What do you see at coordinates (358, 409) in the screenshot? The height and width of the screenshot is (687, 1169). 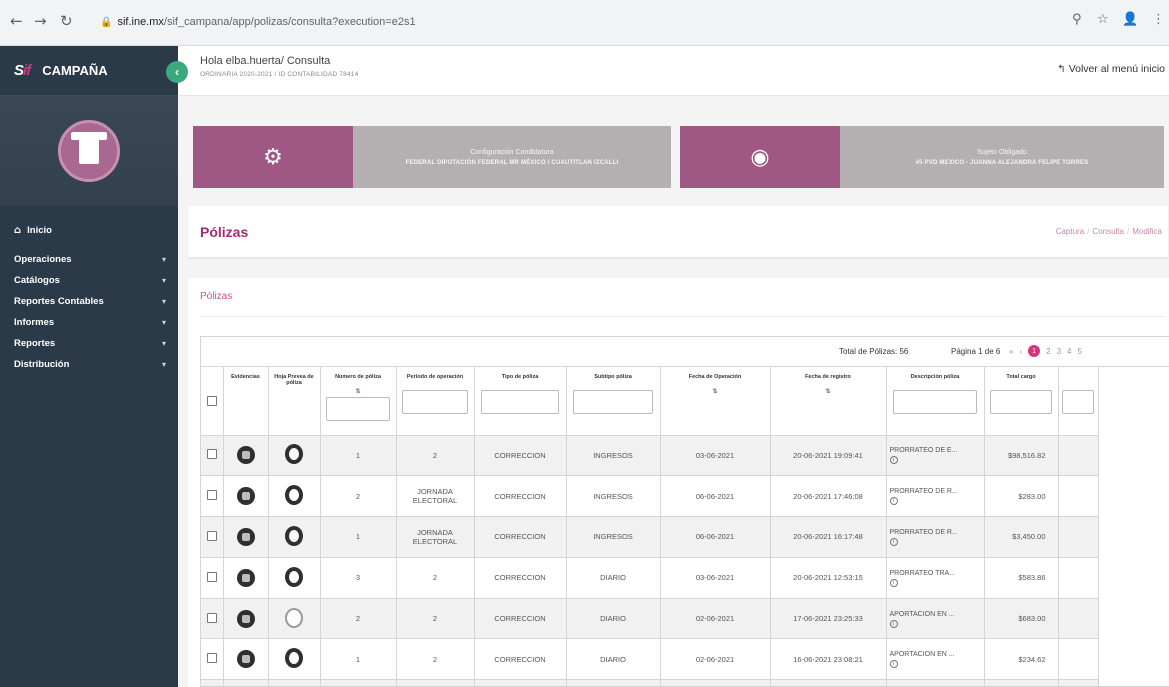 I see `numero-filter-input` at bounding box center [358, 409].